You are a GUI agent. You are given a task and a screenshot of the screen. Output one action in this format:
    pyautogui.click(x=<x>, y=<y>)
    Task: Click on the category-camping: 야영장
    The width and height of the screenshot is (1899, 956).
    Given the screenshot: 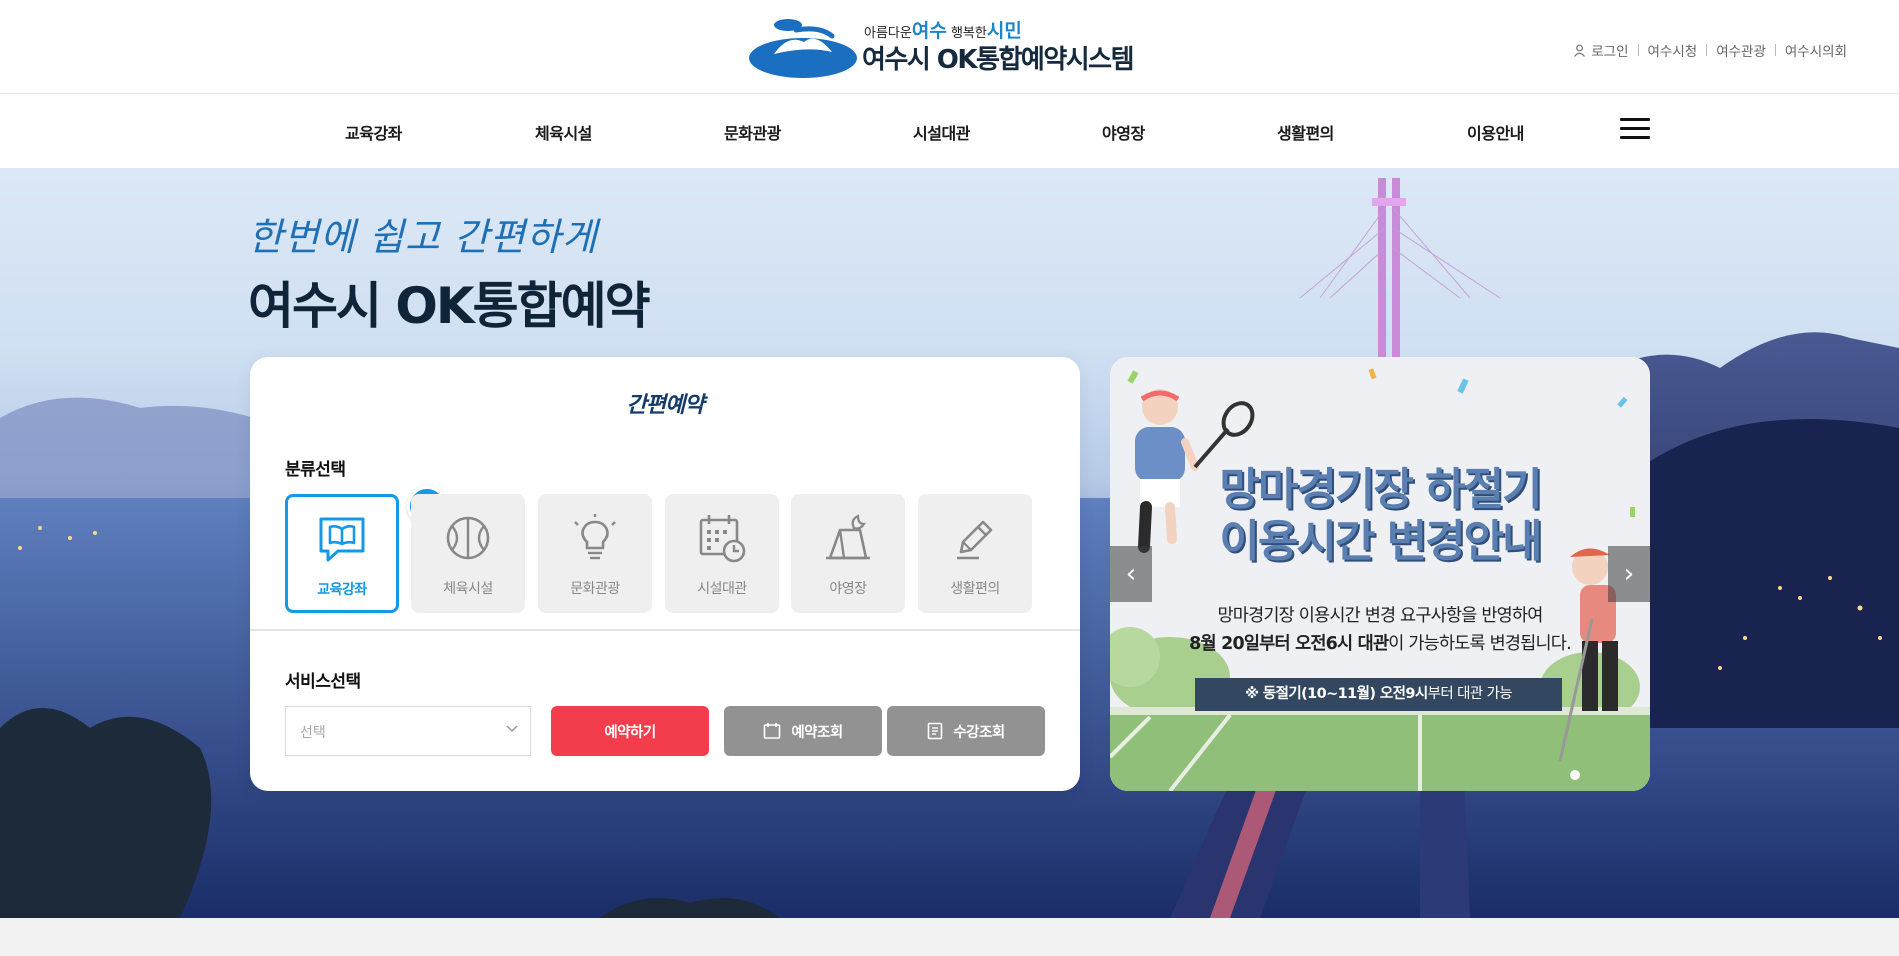 What is the action you would take?
    pyautogui.click(x=848, y=553)
    